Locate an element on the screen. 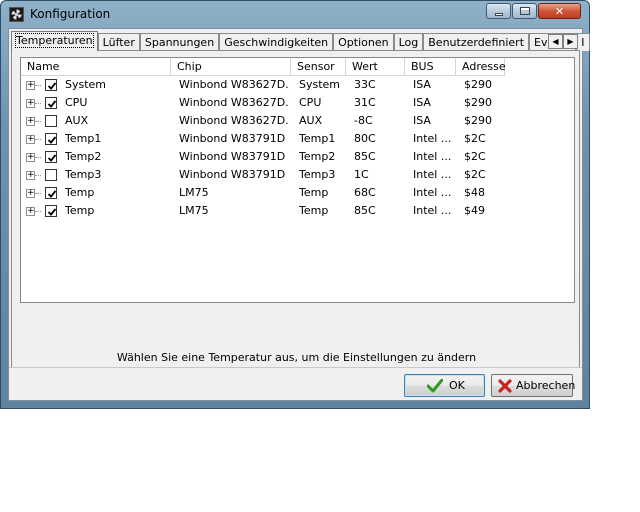 This screenshot has height=512, width=640. cell-adresse: $2C is located at coordinates (475, 174).